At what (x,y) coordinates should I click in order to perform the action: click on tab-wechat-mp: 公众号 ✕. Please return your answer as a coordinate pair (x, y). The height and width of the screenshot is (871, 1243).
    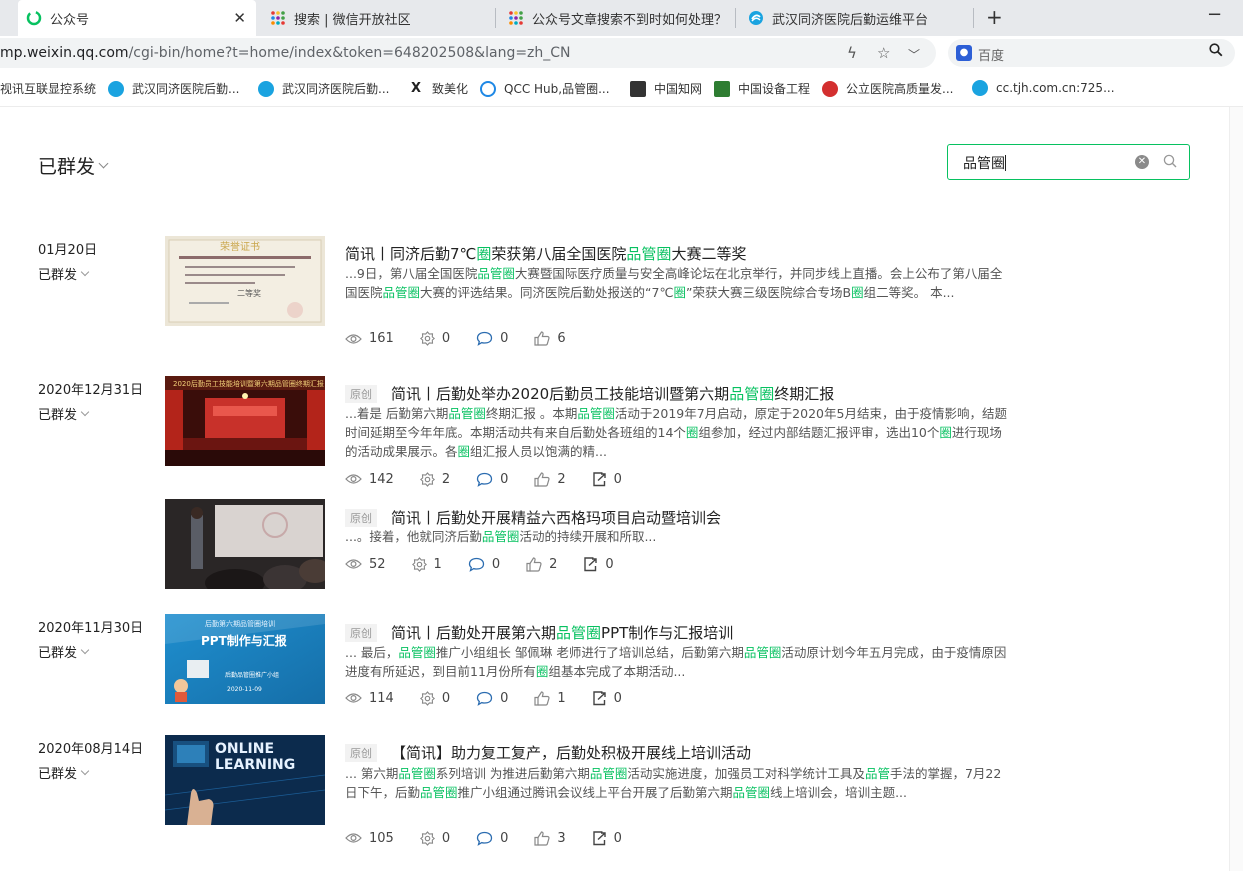
    Looking at the image, I should click on (137, 18).